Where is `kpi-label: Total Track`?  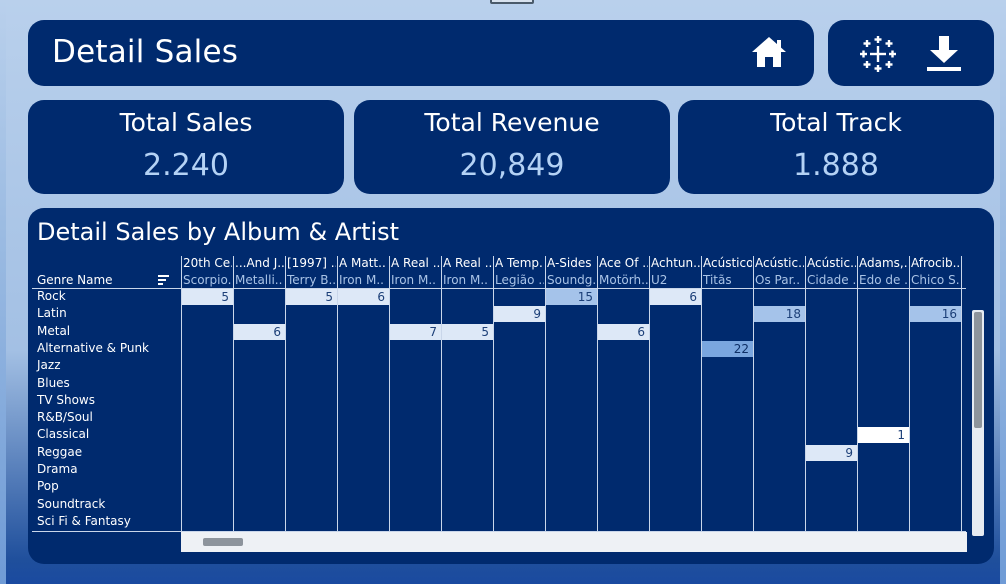
kpi-label: Total Track is located at coordinates (836, 122).